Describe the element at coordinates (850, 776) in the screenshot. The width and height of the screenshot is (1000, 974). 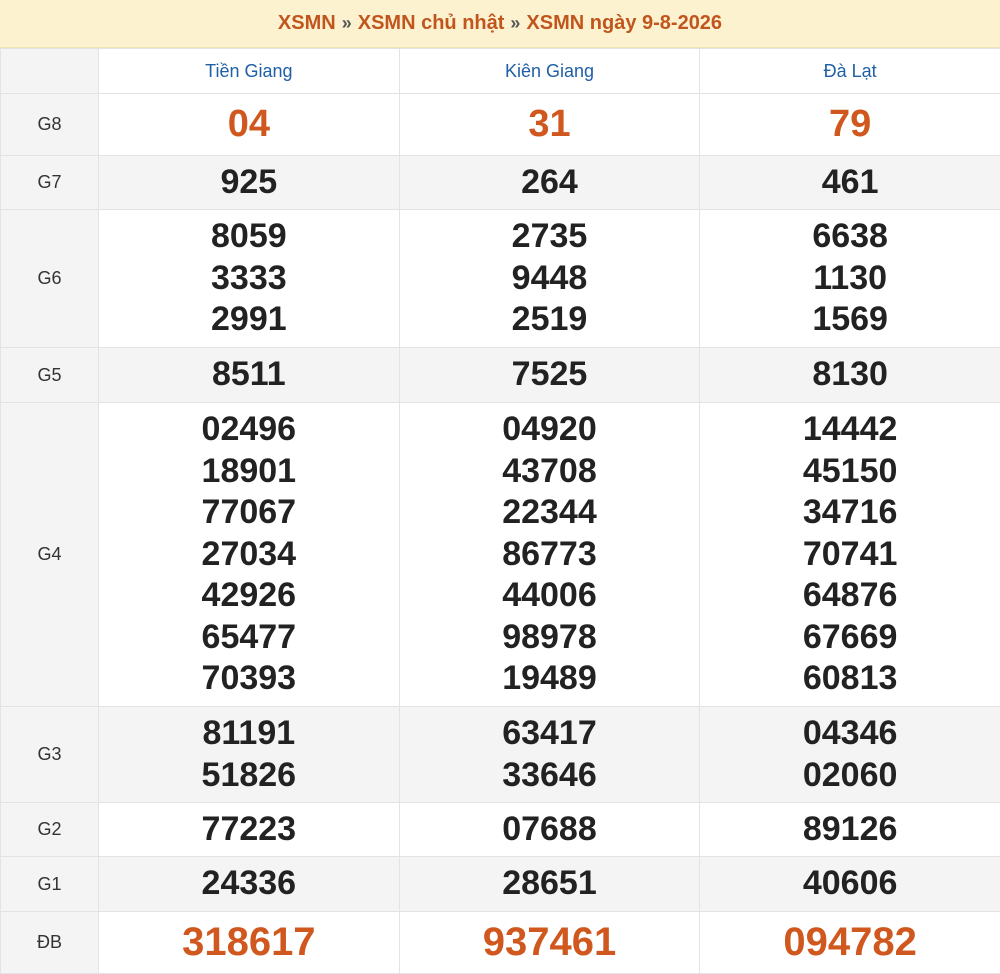
I see `prize-number: 02060` at that location.